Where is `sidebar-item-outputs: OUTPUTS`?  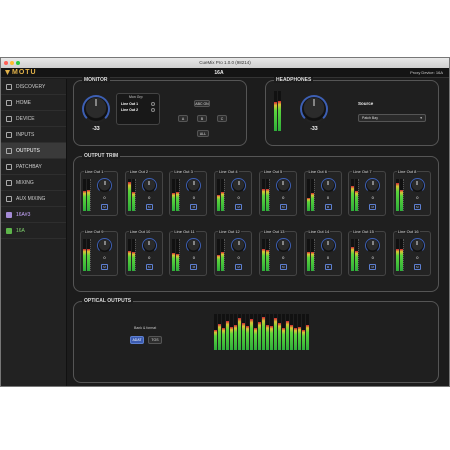 sidebar-item-outputs: OUTPUTS is located at coordinates (33, 151).